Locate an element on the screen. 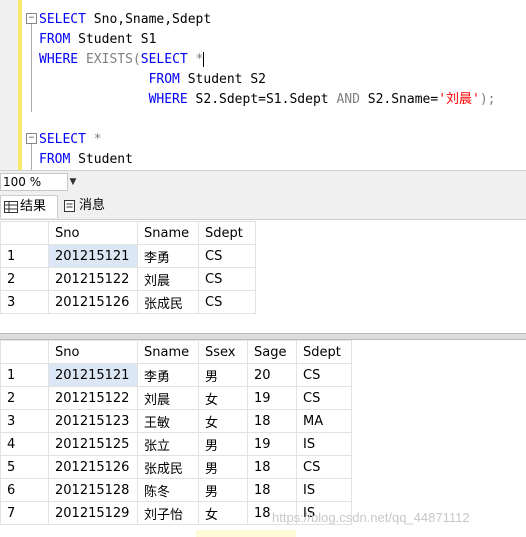  grid-header-row: Sno Sname Sdept is located at coordinates (128, 233).